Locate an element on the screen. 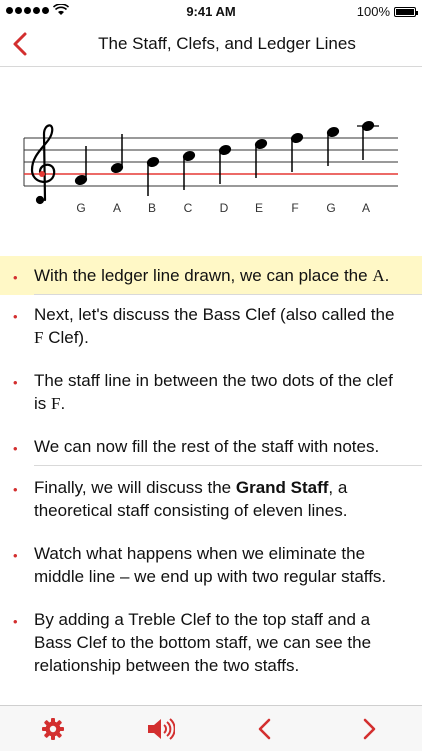  note-label: B is located at coordinates (152, 208).